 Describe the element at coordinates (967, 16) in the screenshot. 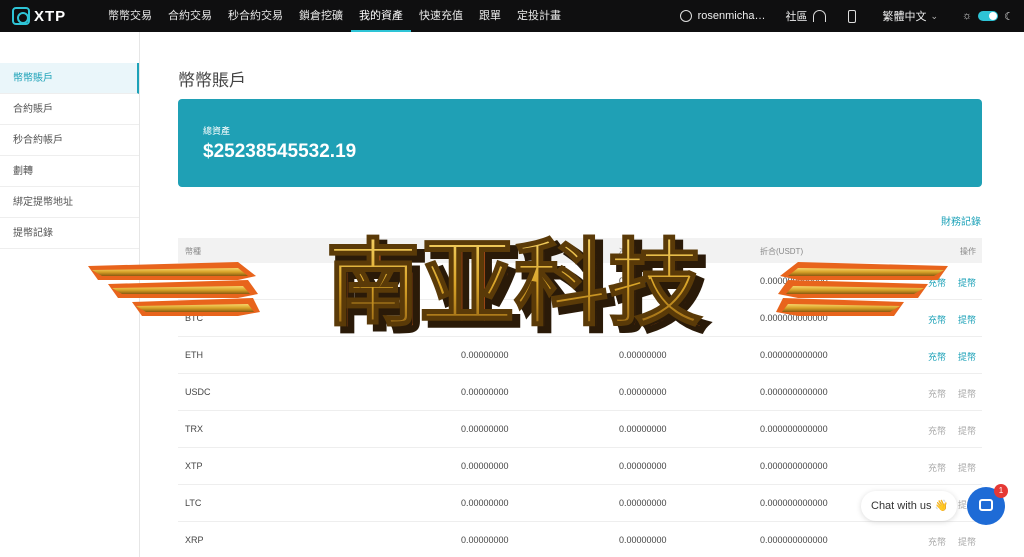

I see `sun-icon: ☼` at that location.